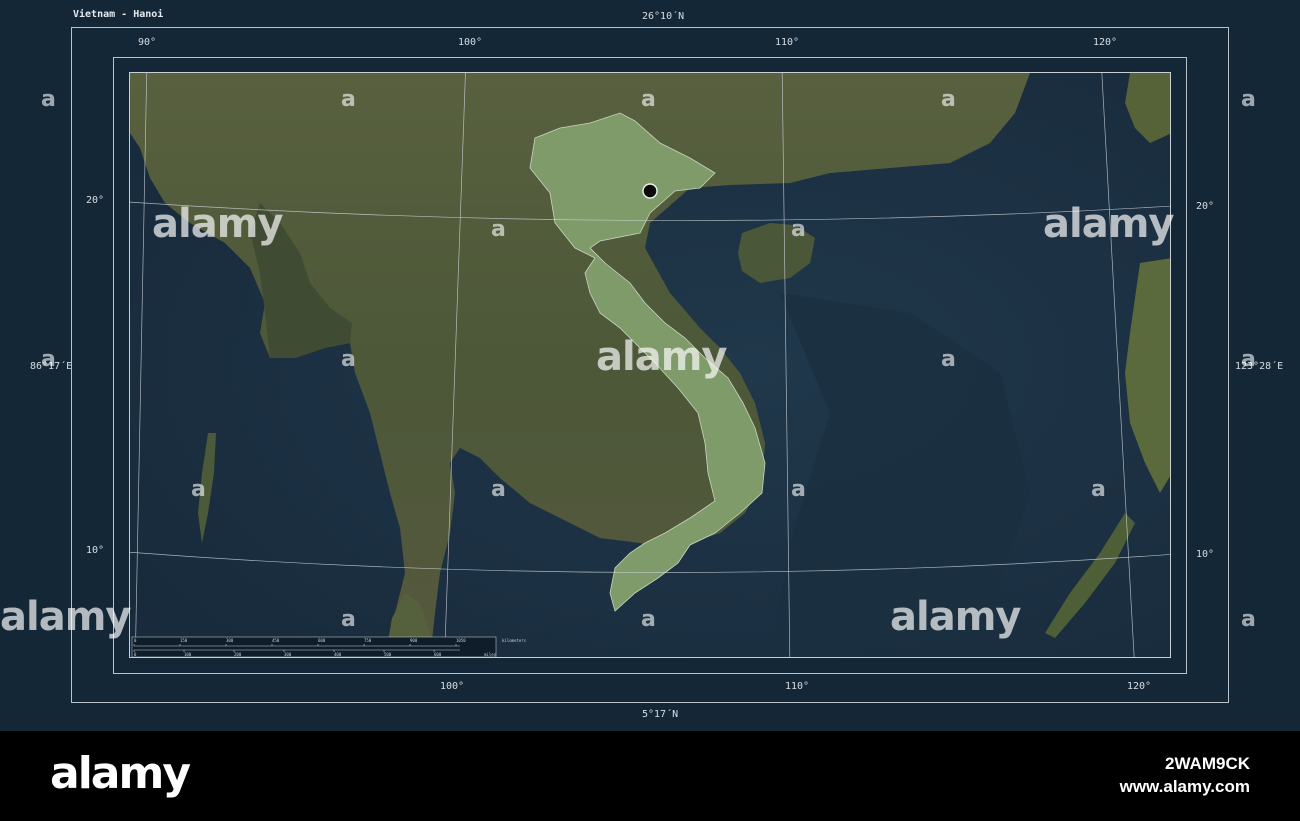 The height and width of the screenshot is (821, 1300). I want to click on lon-label-90: 90°, so click(147, 42).